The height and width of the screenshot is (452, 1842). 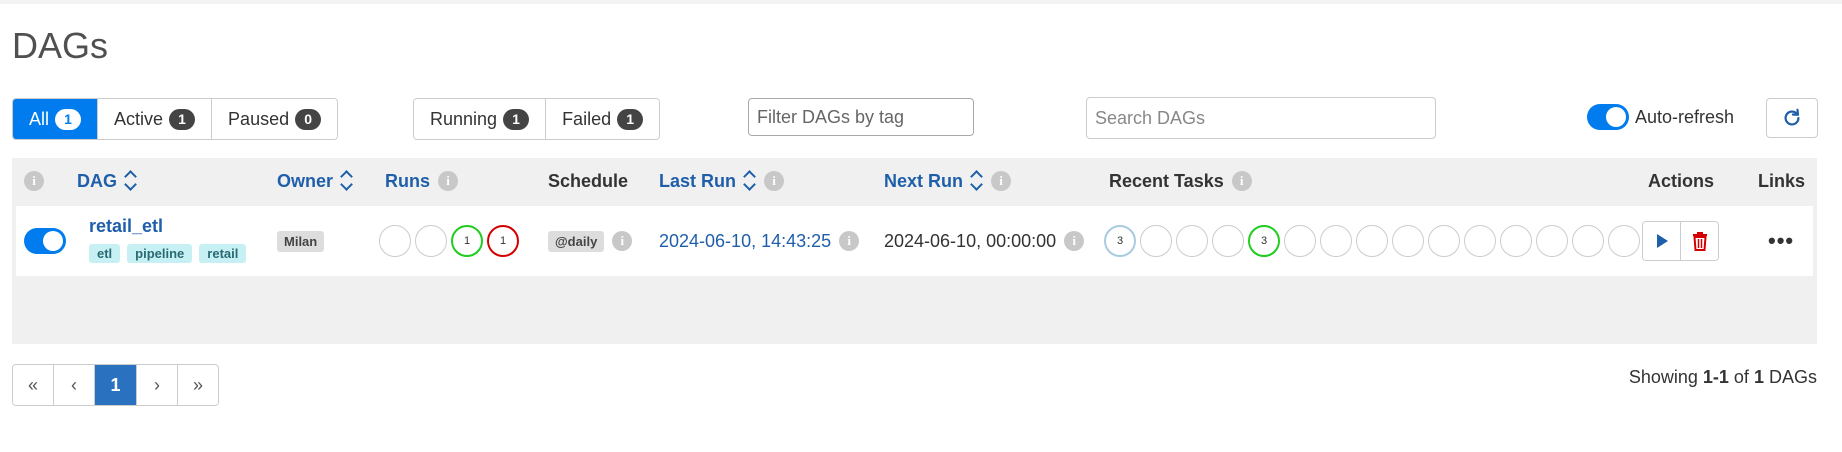 I want to click on recent-tasks-cell: 33, so click(x=1374, y=241).